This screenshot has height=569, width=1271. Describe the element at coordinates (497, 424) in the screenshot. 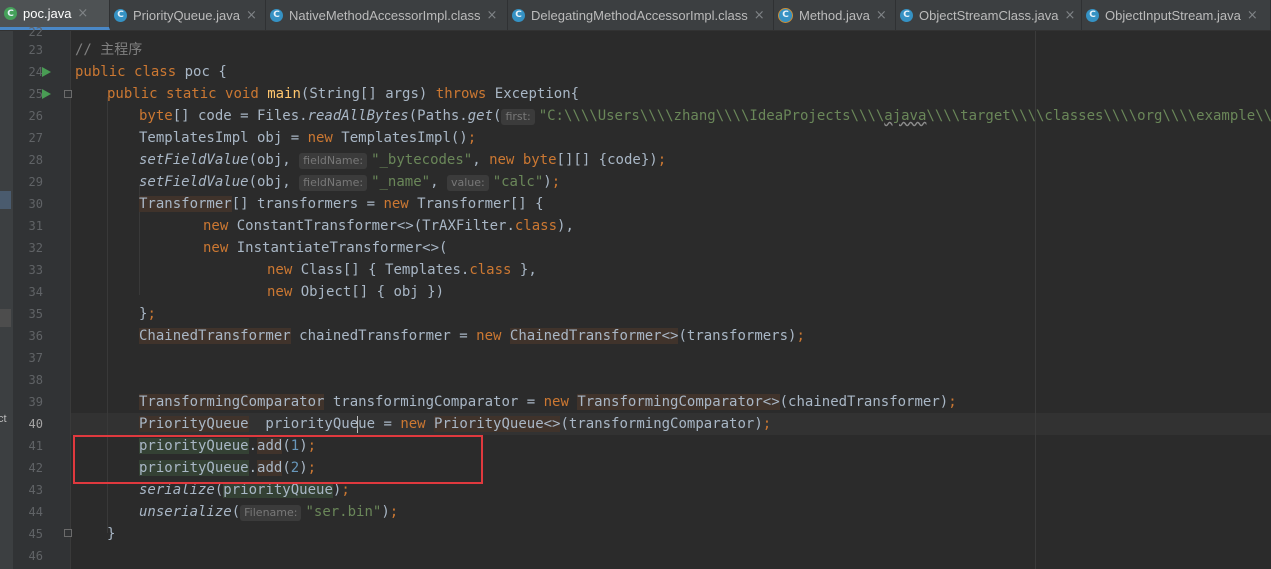

I see `type-name: PriorityQueue<>` at that location.